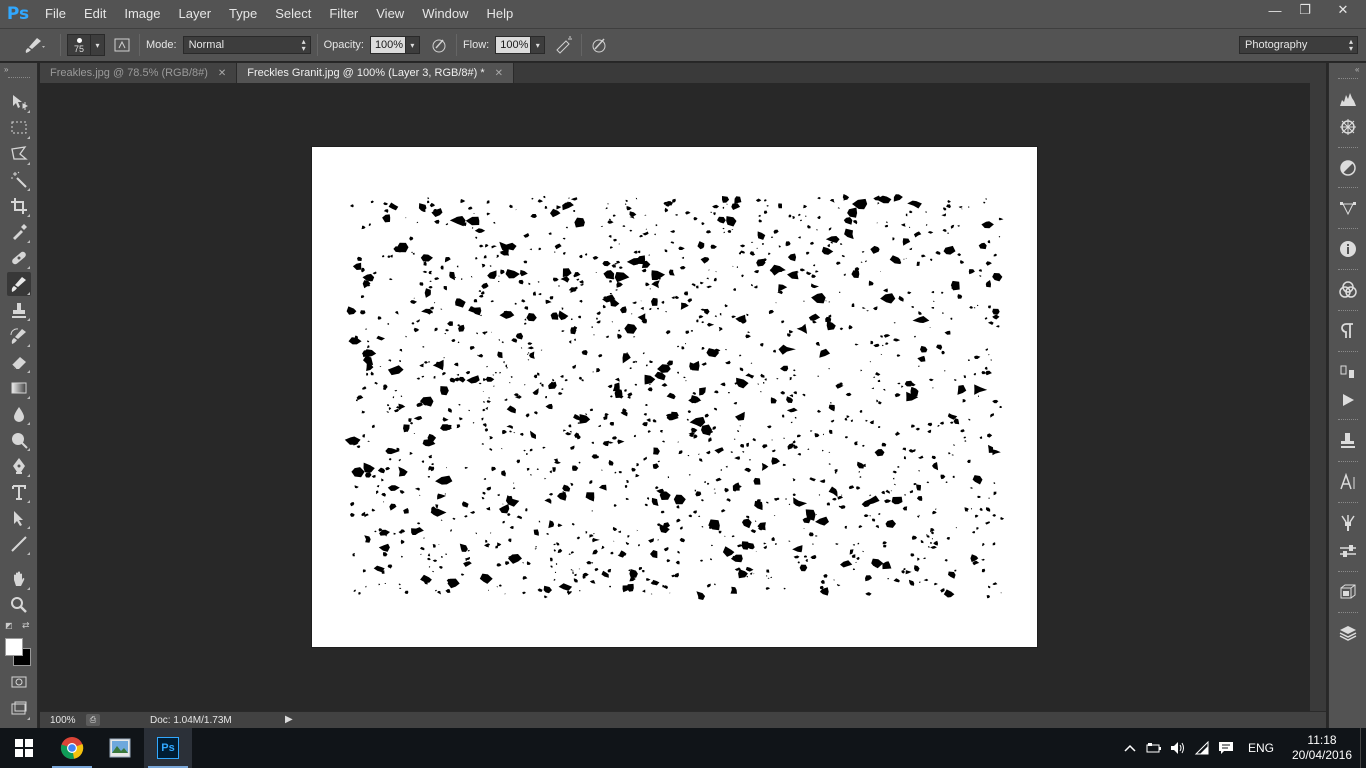 The image size is (1366, 768). I want to click on language-indicator: ENG, so click(1261, 748).